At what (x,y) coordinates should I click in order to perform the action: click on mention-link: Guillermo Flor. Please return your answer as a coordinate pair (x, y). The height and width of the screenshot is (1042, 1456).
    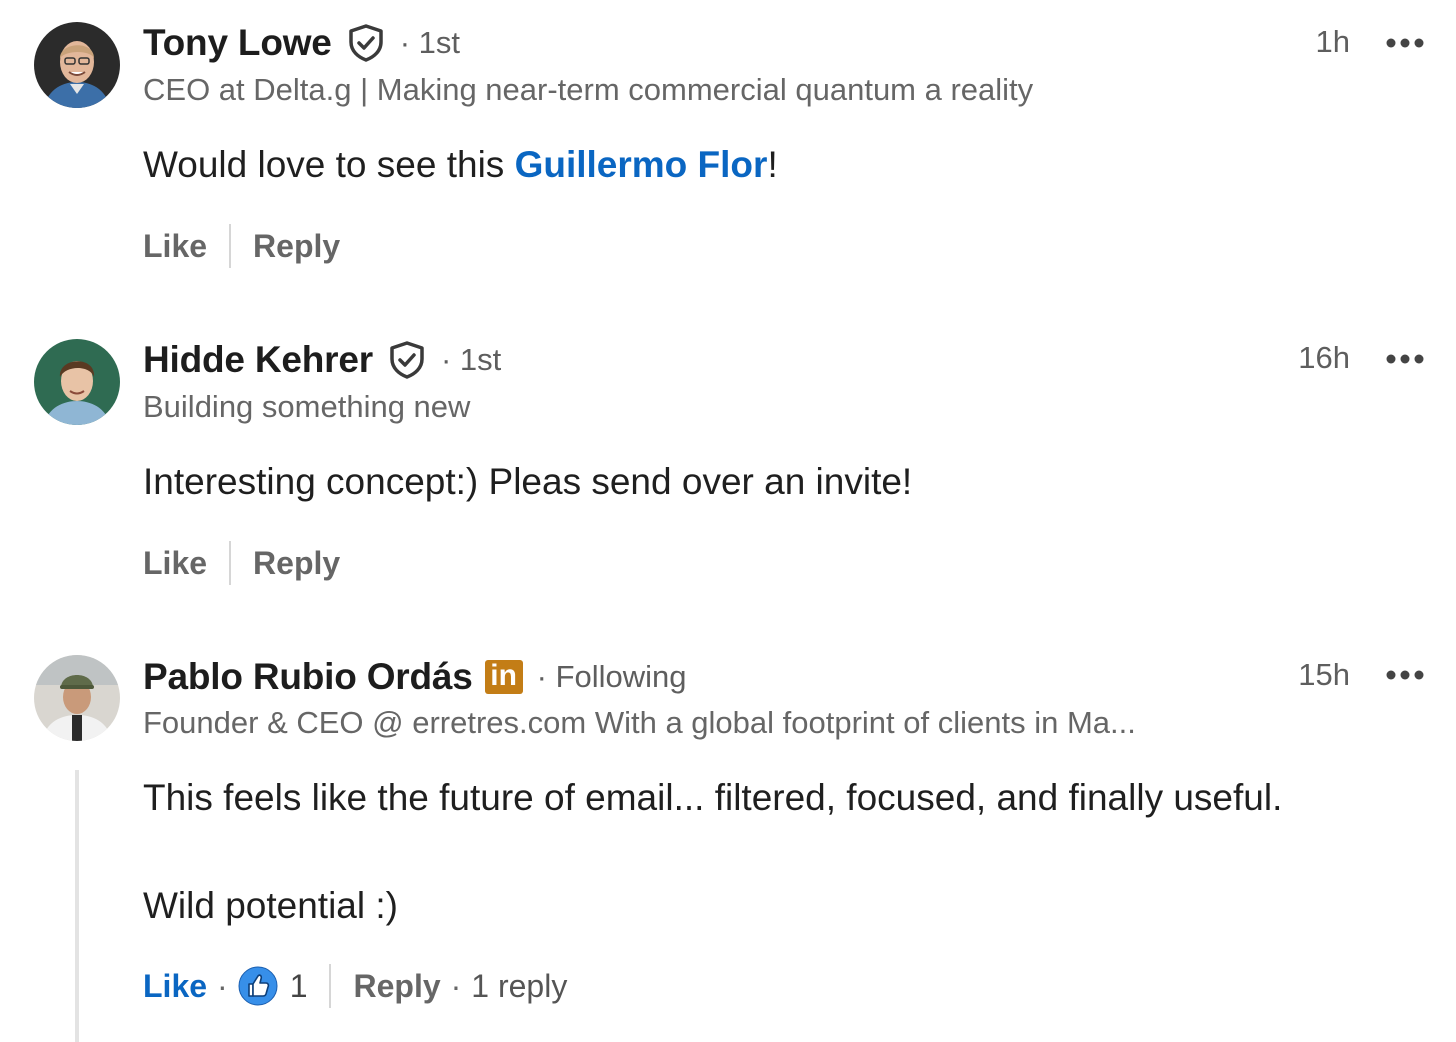
    Looking at the image, I should click on (641, 164).